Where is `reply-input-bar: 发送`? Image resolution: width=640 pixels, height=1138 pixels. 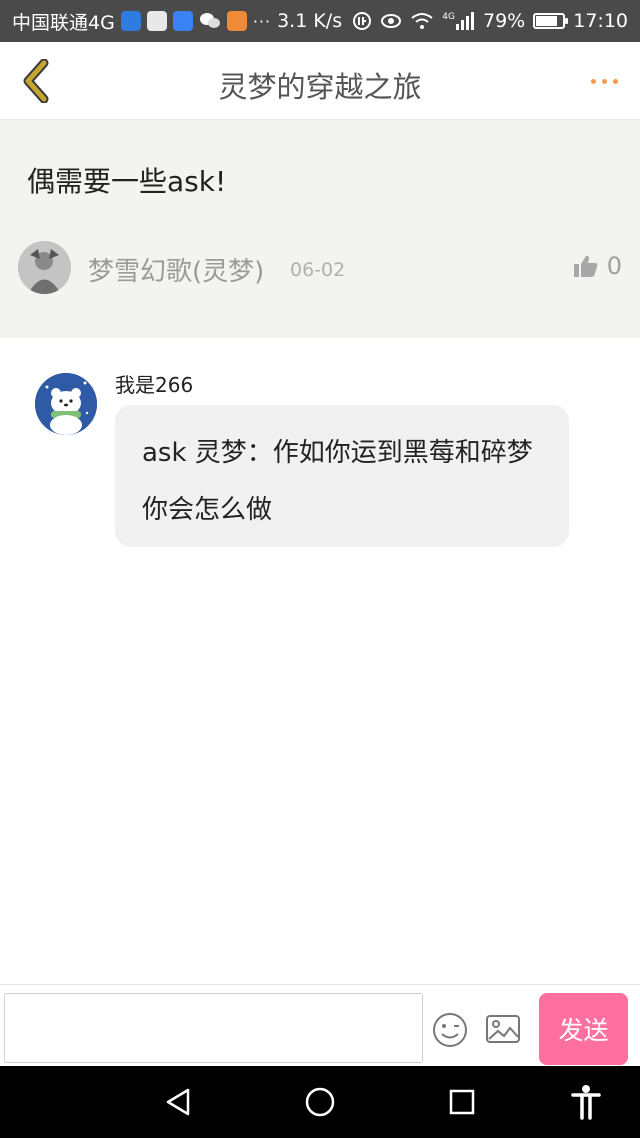 reply-input-bar: 发送 is located at coordinates (320, 1025).